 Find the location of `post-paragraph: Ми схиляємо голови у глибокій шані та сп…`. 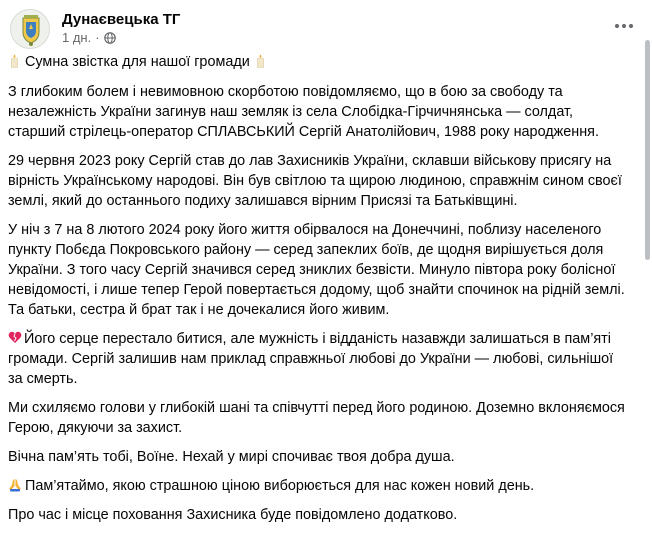

post-paragraph: Ми схиляємо голови у глибокій шані та сп… is located at coordinates (316, 418).